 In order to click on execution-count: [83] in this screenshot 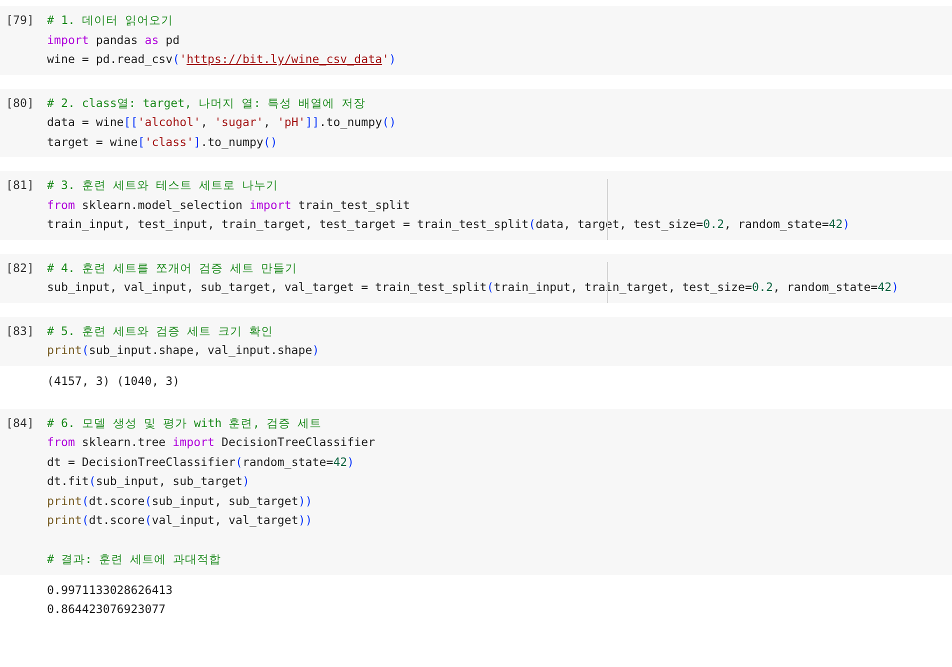, I will do `click(20, 331)`.